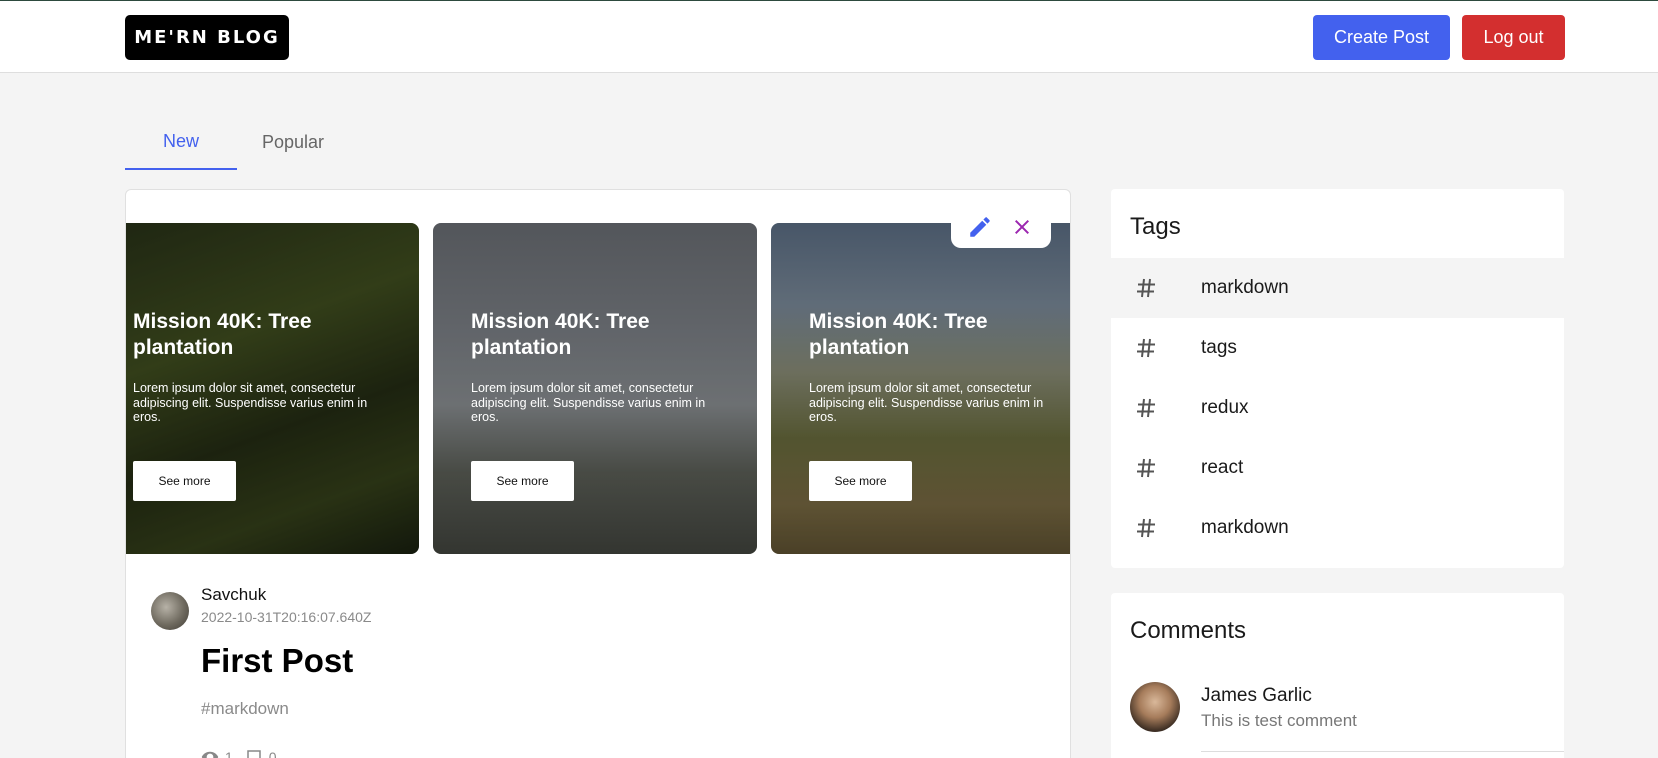 This screenshot has width=1658, height=758. Describe the element at coordinates (1382, 751) in the screenshot. I see `divider` at that location.